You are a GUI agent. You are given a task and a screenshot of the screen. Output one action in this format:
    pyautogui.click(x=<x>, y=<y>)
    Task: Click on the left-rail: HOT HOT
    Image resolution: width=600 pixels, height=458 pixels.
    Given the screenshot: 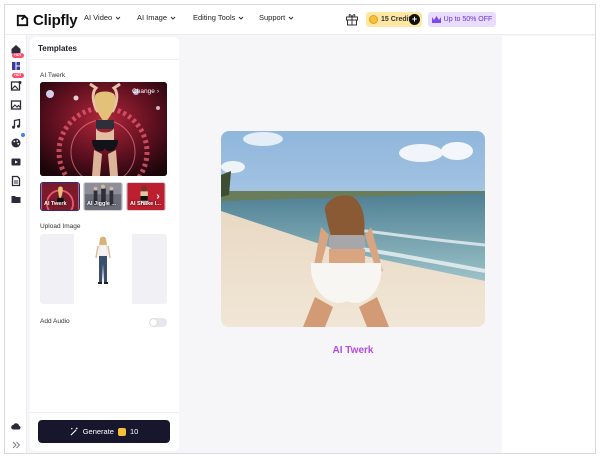 What is the action you would take?
    pyautogui.click(x=16, y=244)
    